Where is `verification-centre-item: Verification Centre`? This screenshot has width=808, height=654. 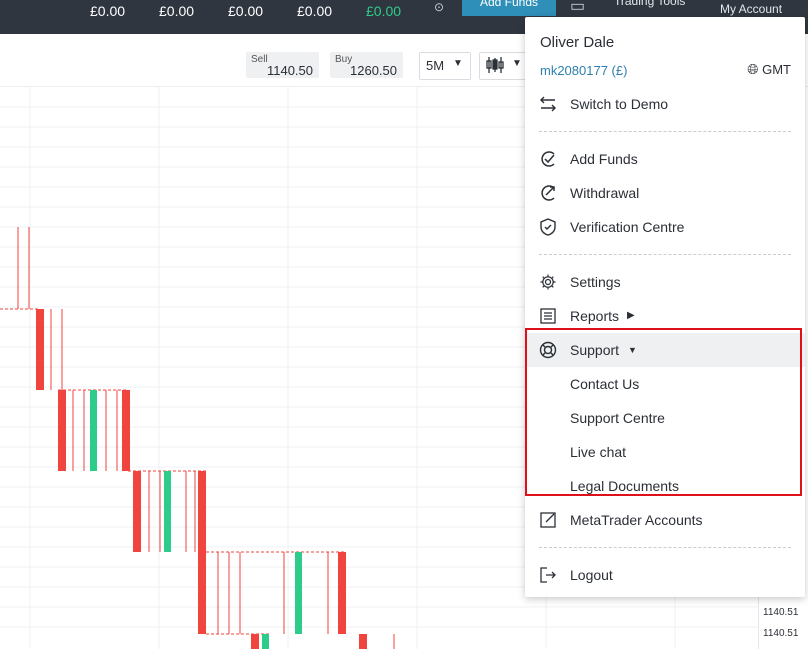
verification-centre-item: Verification Centre is located at coordinates (665, 227).